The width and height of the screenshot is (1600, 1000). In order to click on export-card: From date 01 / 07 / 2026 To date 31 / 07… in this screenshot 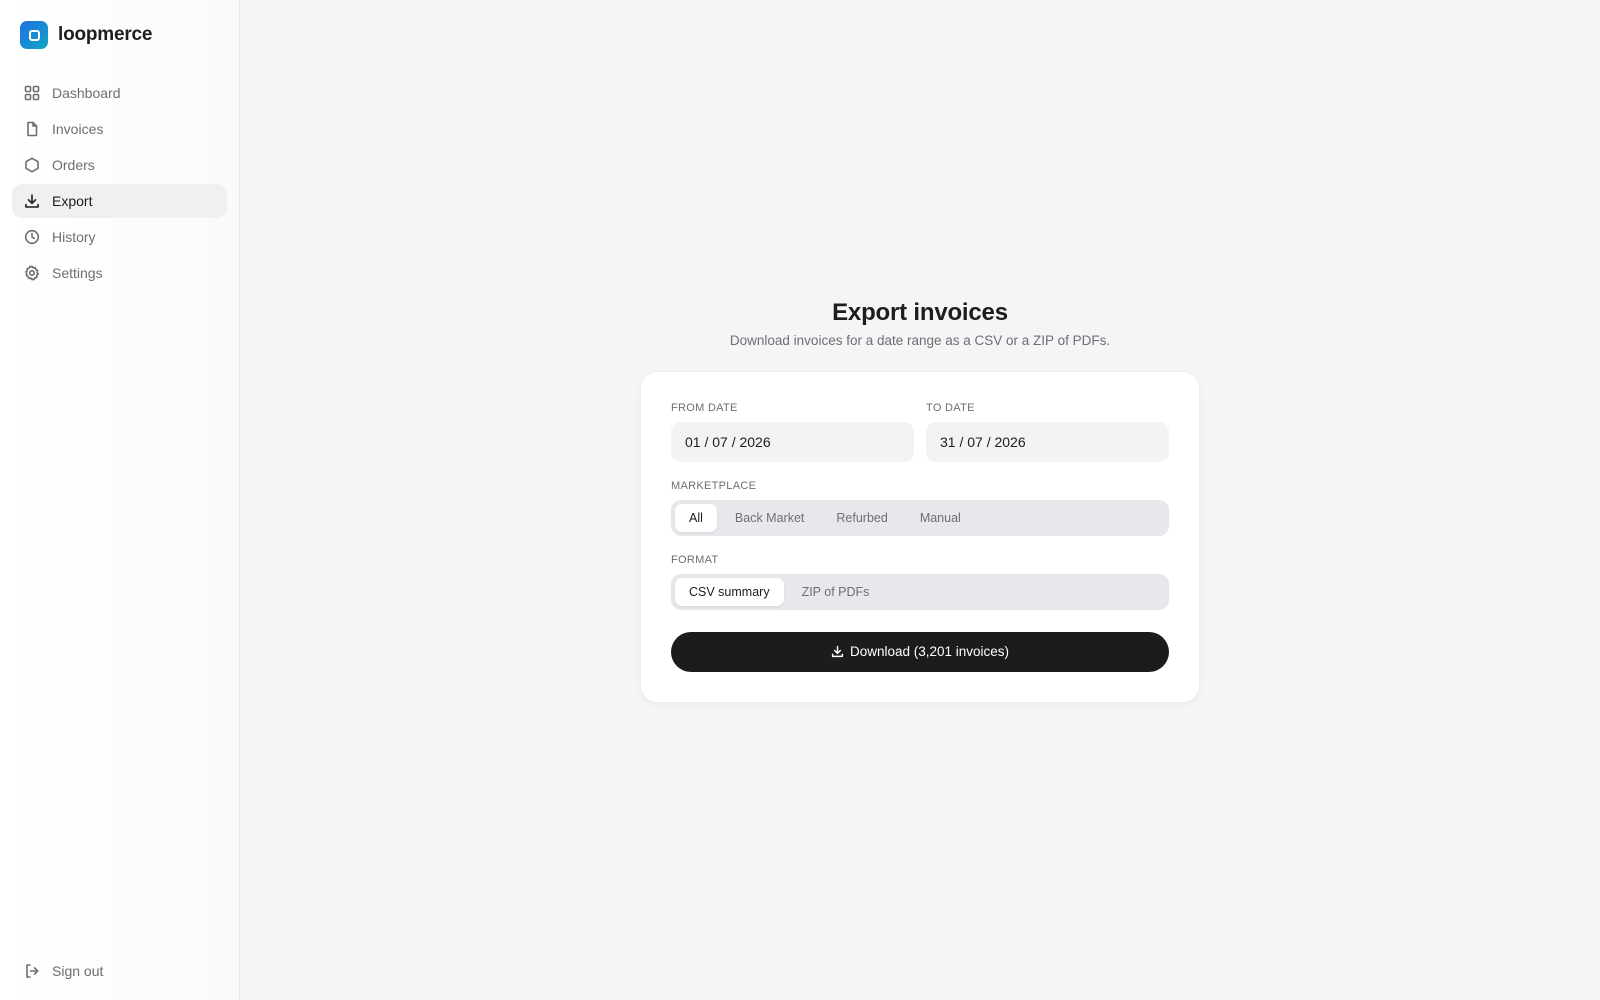, I will do `click(920, 536)`.